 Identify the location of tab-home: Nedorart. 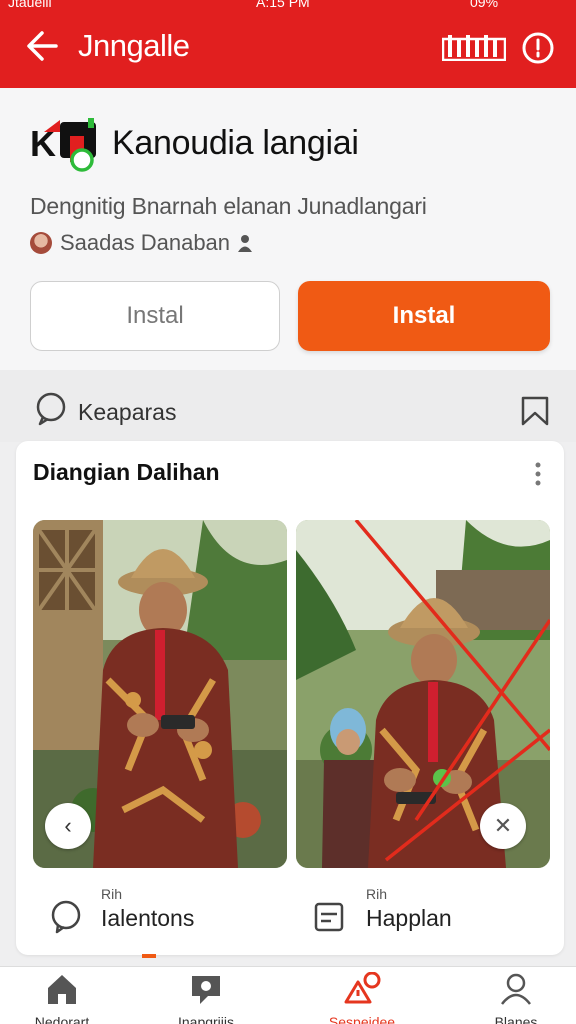
(62, 998).